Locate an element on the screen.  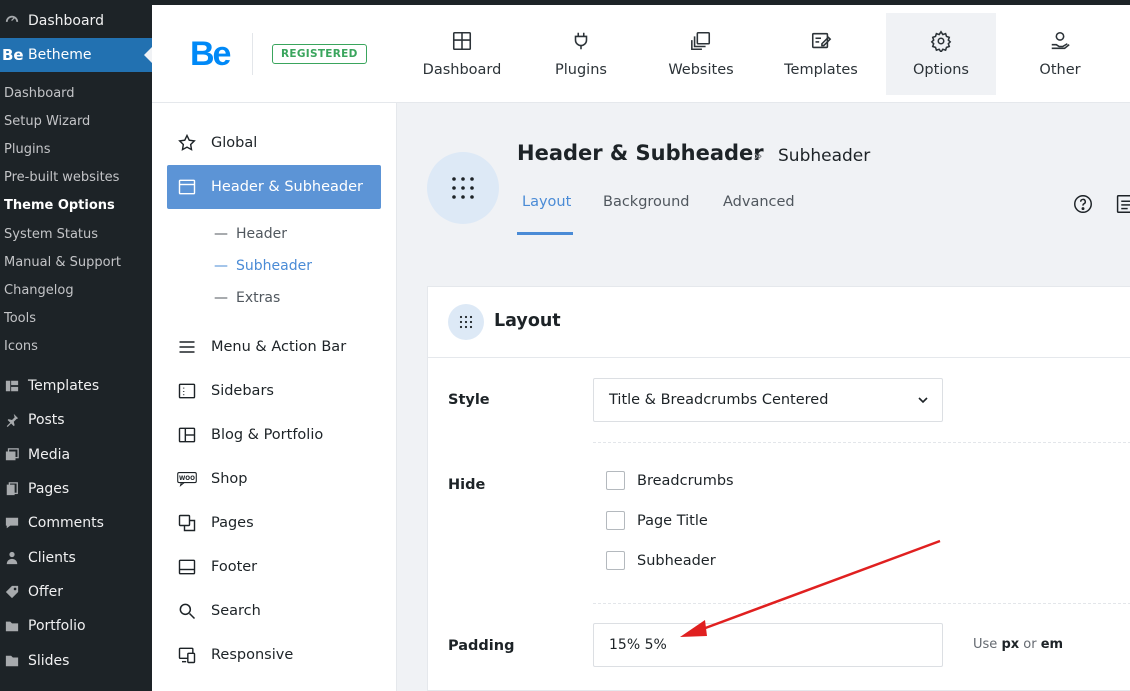
wp-submenu-item: Dashboard is located at coordinates (76, 93).